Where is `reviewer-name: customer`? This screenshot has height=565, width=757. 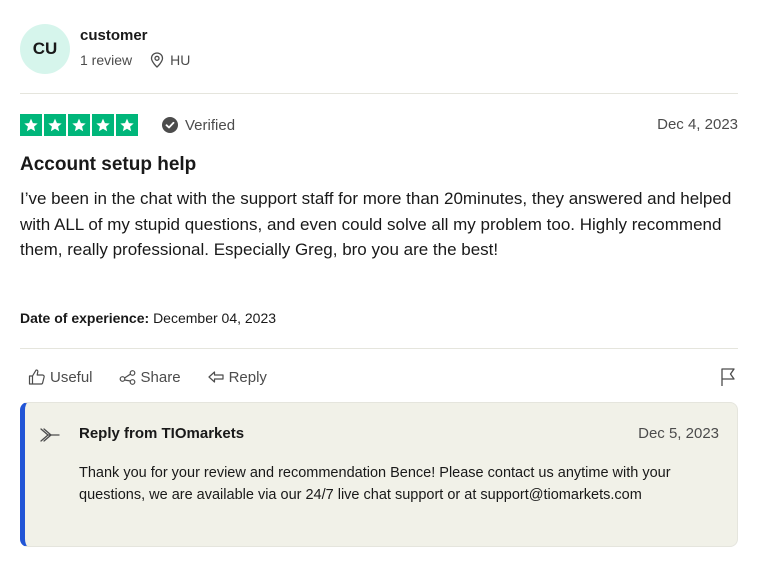
reviewer-name: customer is located at coordinates (114, 35).